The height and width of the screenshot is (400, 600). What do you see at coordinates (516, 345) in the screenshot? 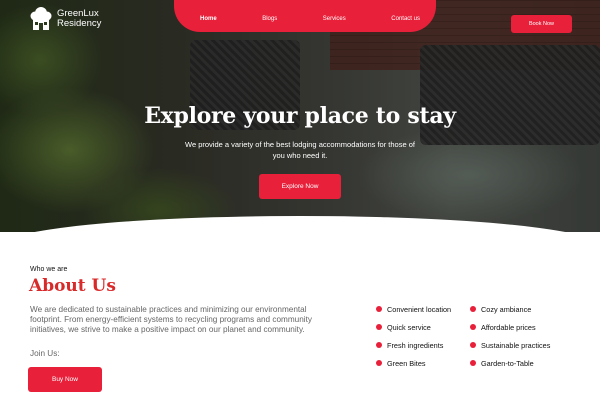
I see `feature-label: Sustainable practices` at bounding box center [516, 345].